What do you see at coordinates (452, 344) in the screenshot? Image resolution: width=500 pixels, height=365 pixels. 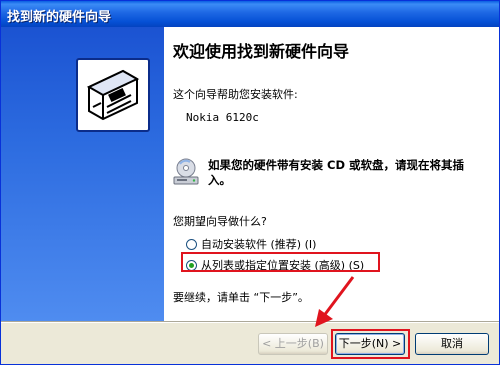 I see `cancel-button: 取消` at bounding box center [452, 344].